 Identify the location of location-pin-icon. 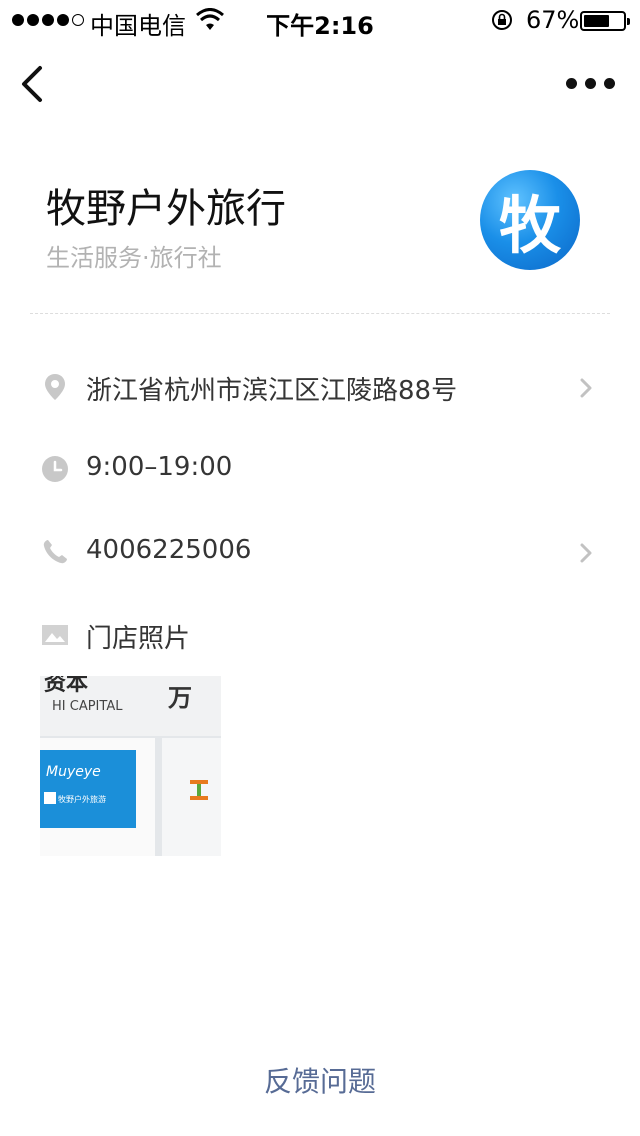
(55, 387).